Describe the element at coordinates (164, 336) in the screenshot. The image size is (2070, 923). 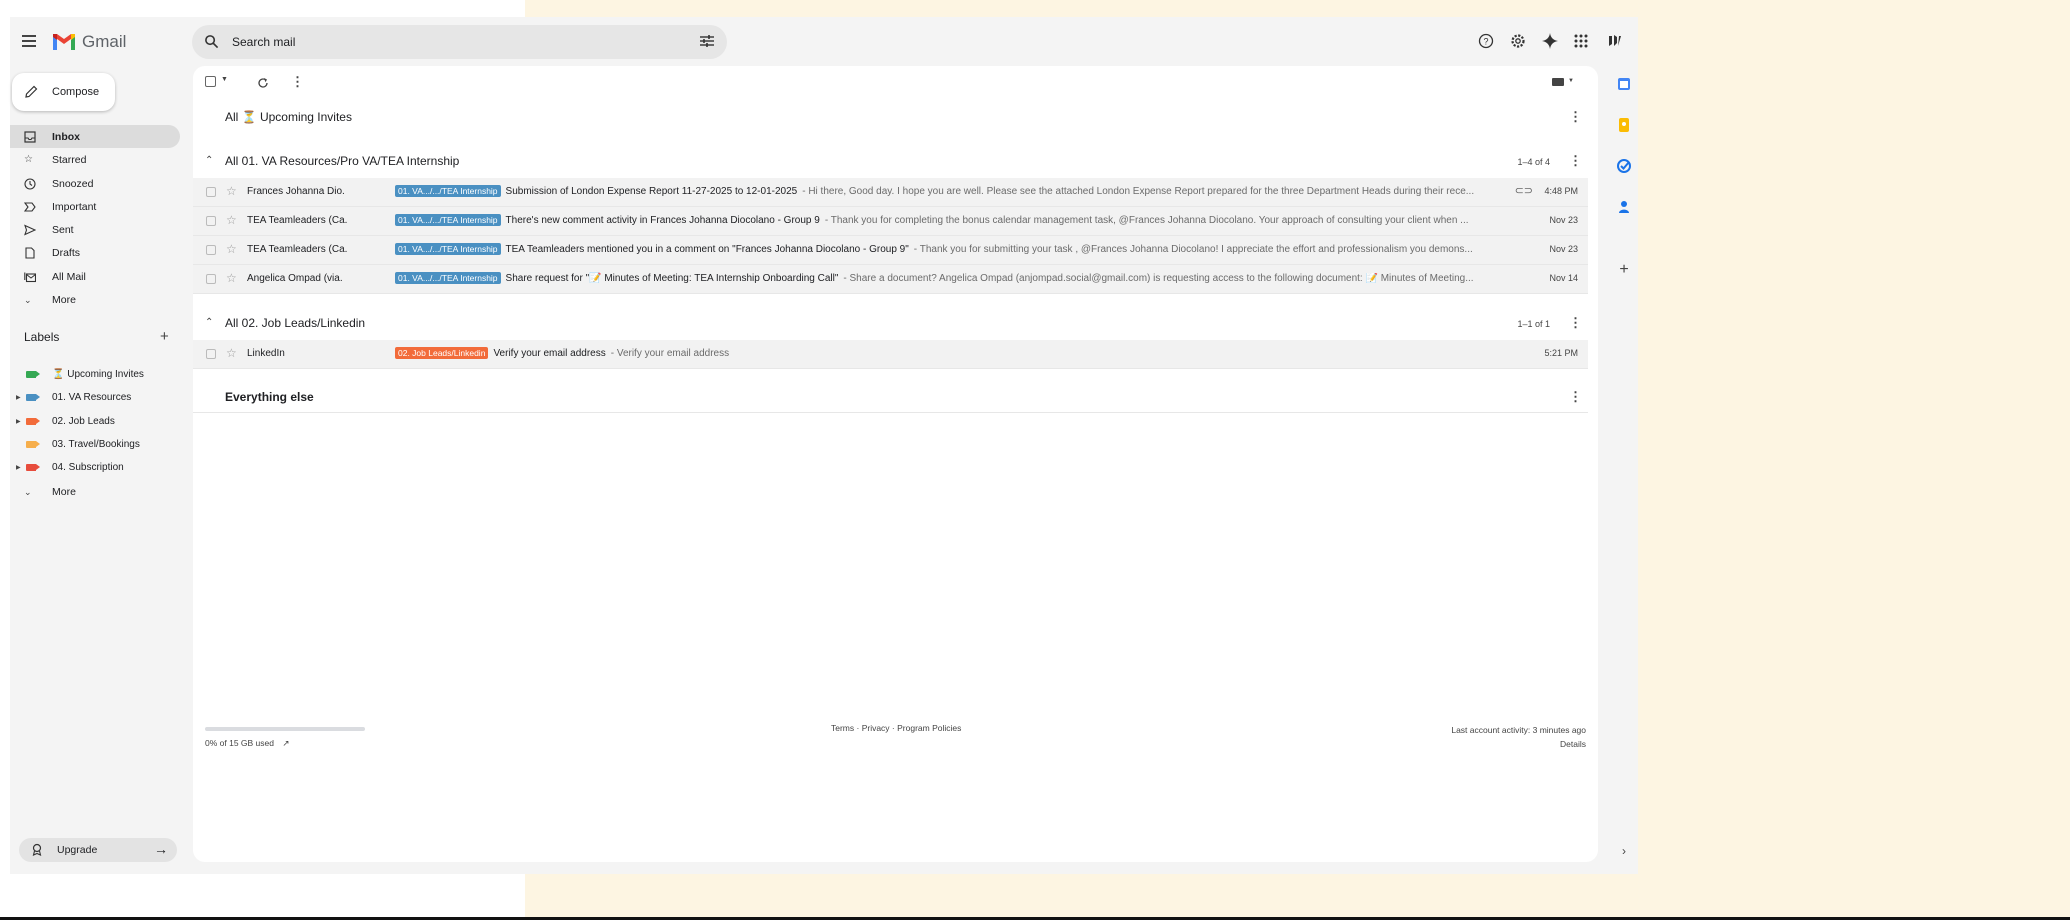
I see `create-label-icon: +` at that location.